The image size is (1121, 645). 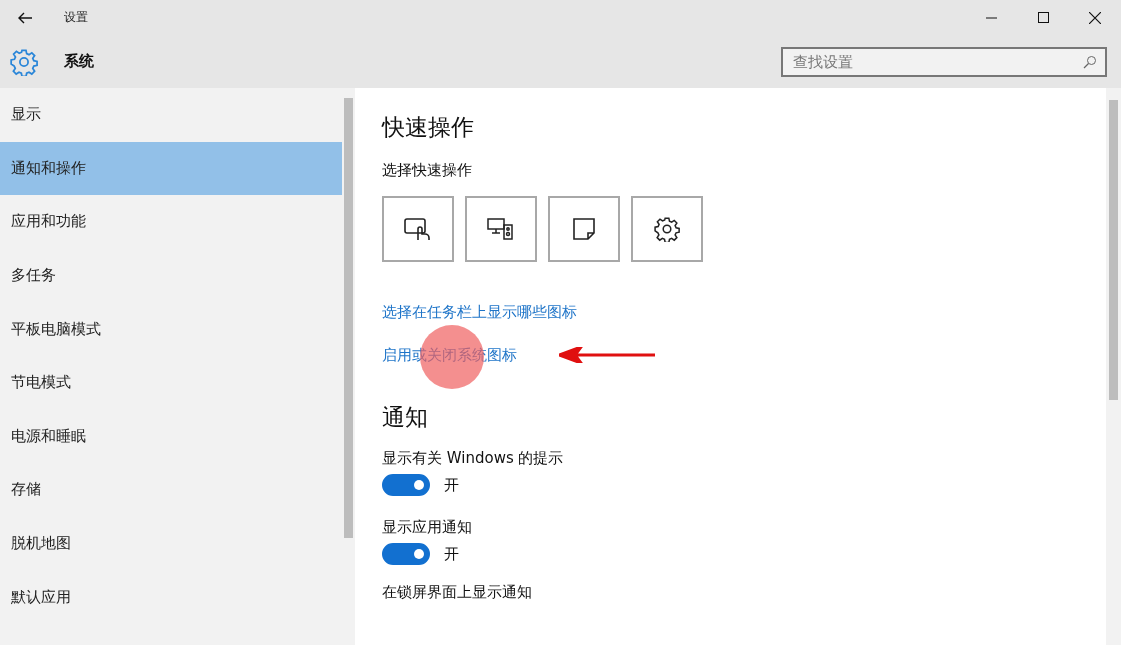 I want to click on note-icon, so click(x=584, y=229).